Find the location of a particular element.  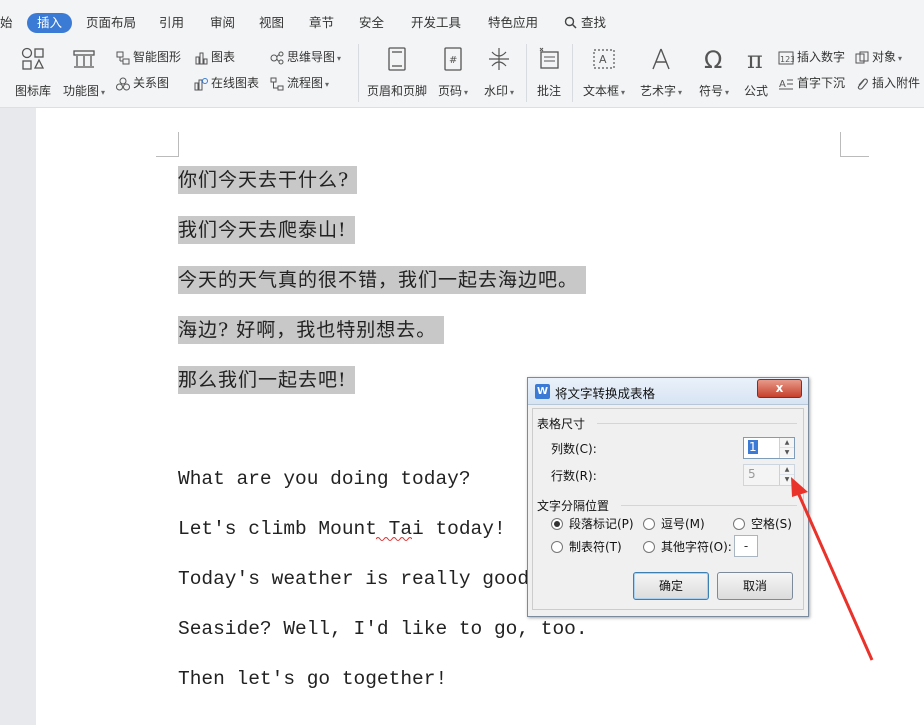

function-chart-button: 功能图 ▾ is located at coordinates (84, 72).